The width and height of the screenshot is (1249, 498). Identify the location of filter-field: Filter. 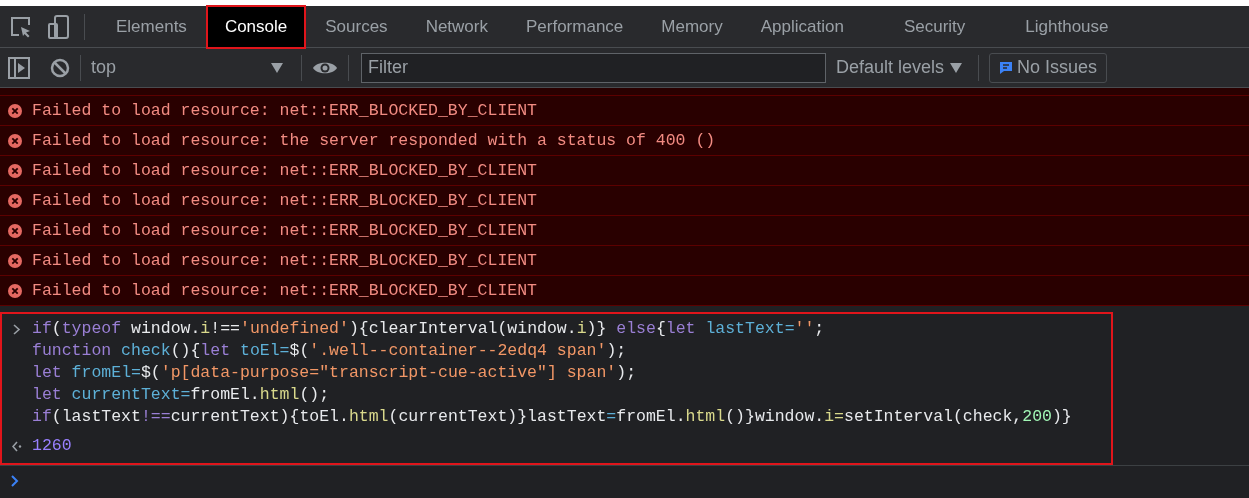
(593, 67).